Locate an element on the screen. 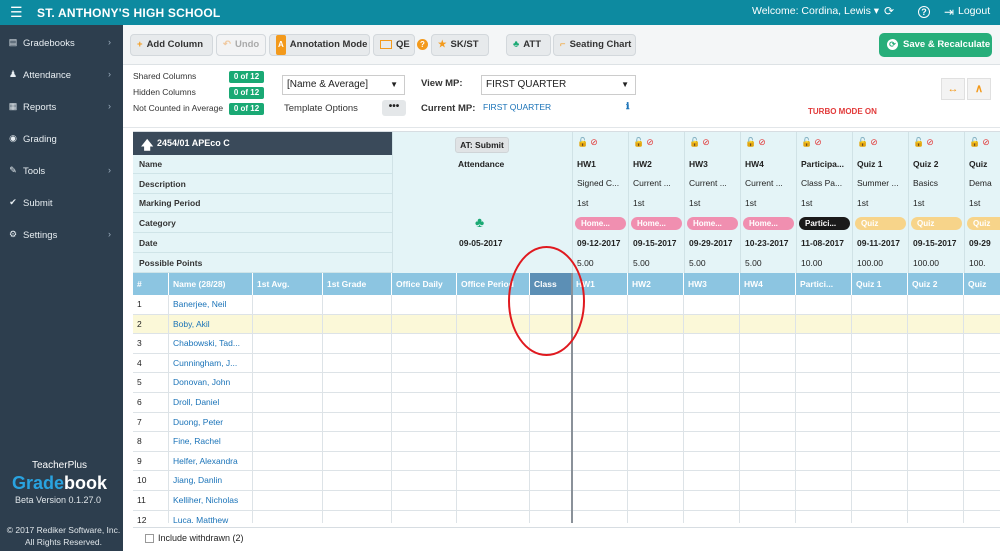  name-display-select: [Name & Average] ▼ is located at coordinates (343, 85).